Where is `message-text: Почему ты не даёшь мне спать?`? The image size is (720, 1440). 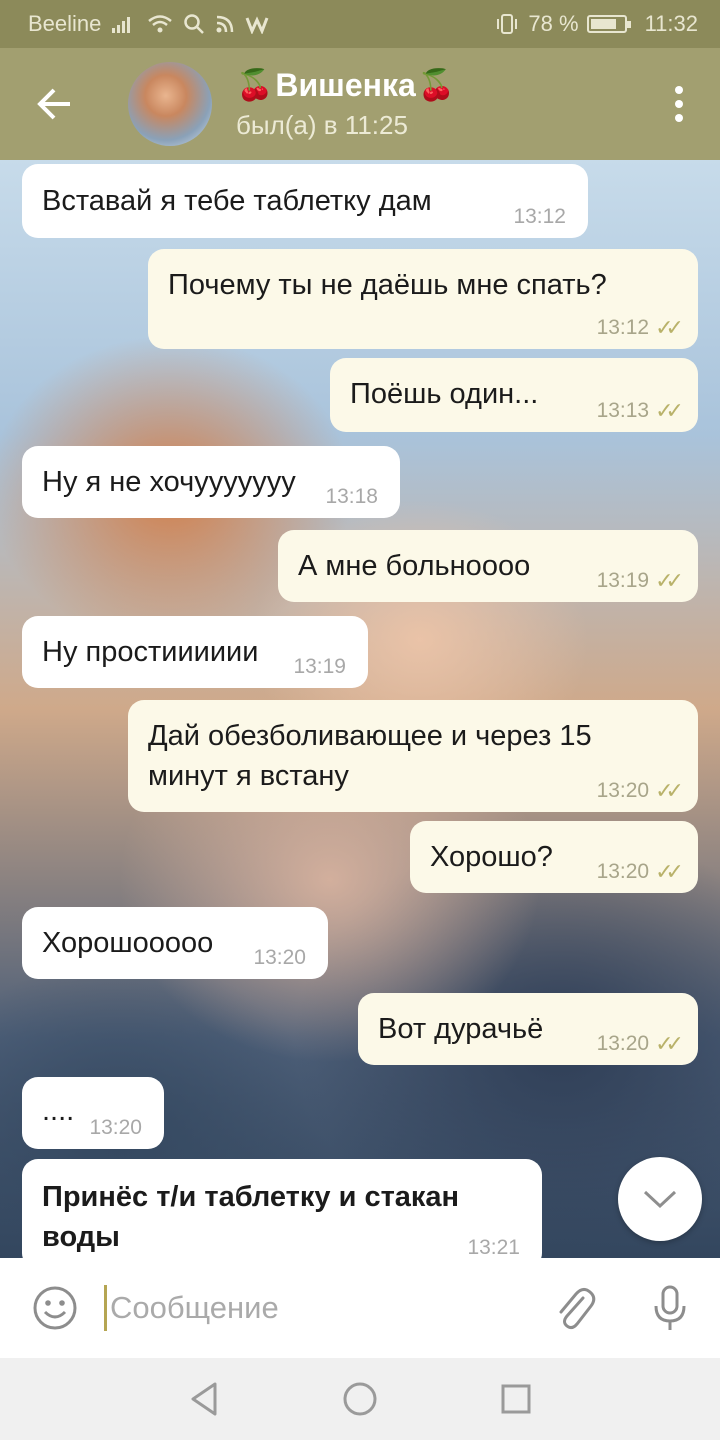
message-text: Почему ты не даёшь мне спать? is located at coordinates (387, 285).